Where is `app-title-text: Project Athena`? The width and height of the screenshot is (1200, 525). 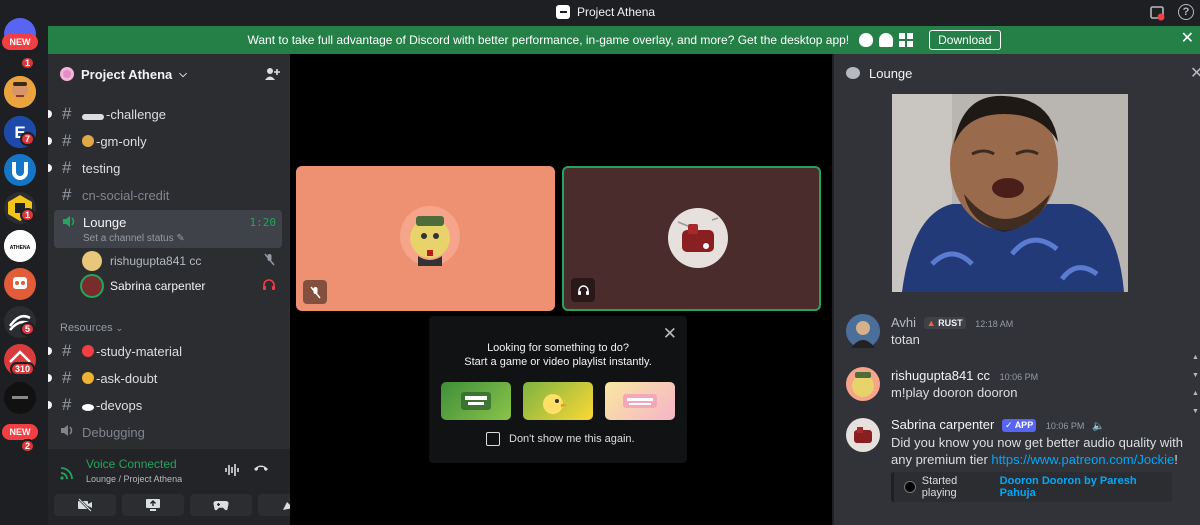
app-title-text: Project Athena is located at coordinates (616, 12).